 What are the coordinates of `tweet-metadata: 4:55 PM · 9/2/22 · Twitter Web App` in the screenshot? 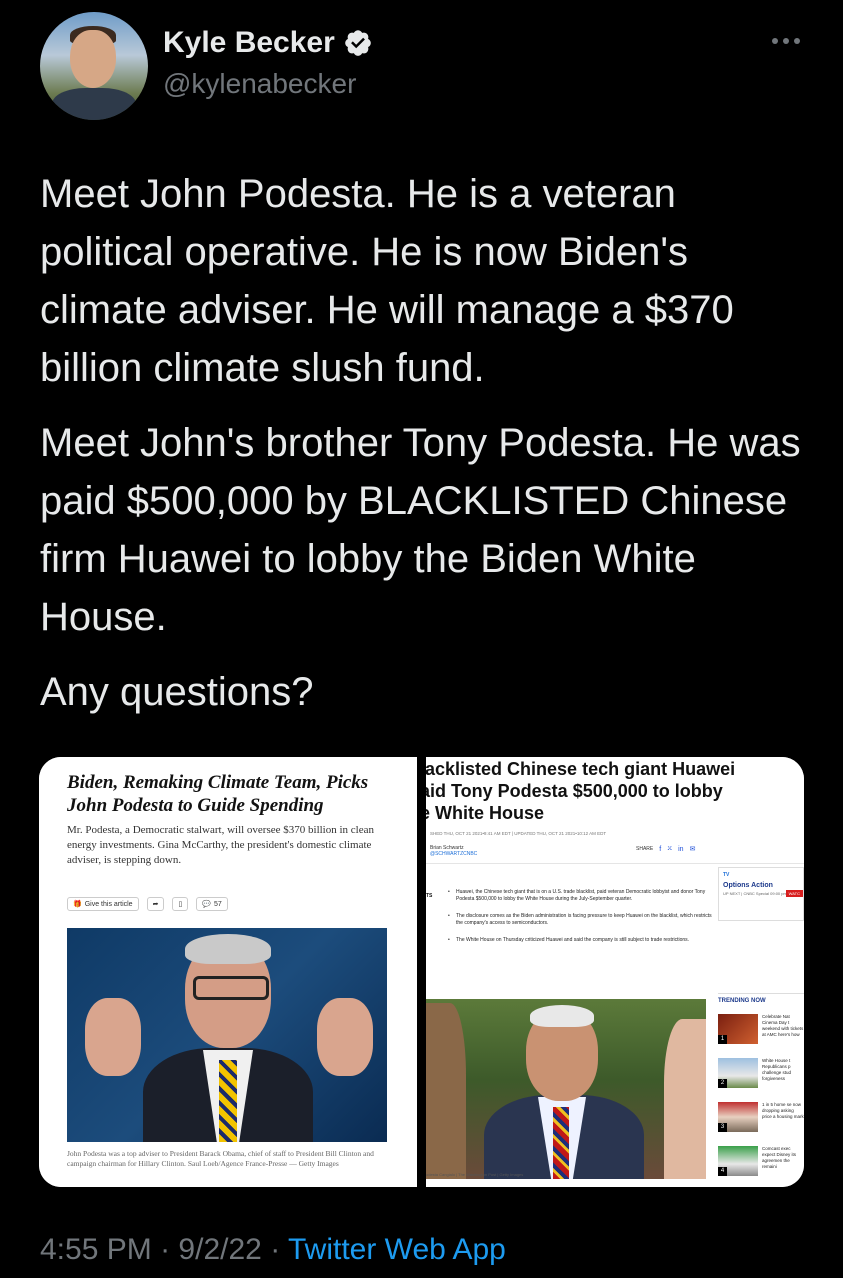 It's located at (273, 1250).